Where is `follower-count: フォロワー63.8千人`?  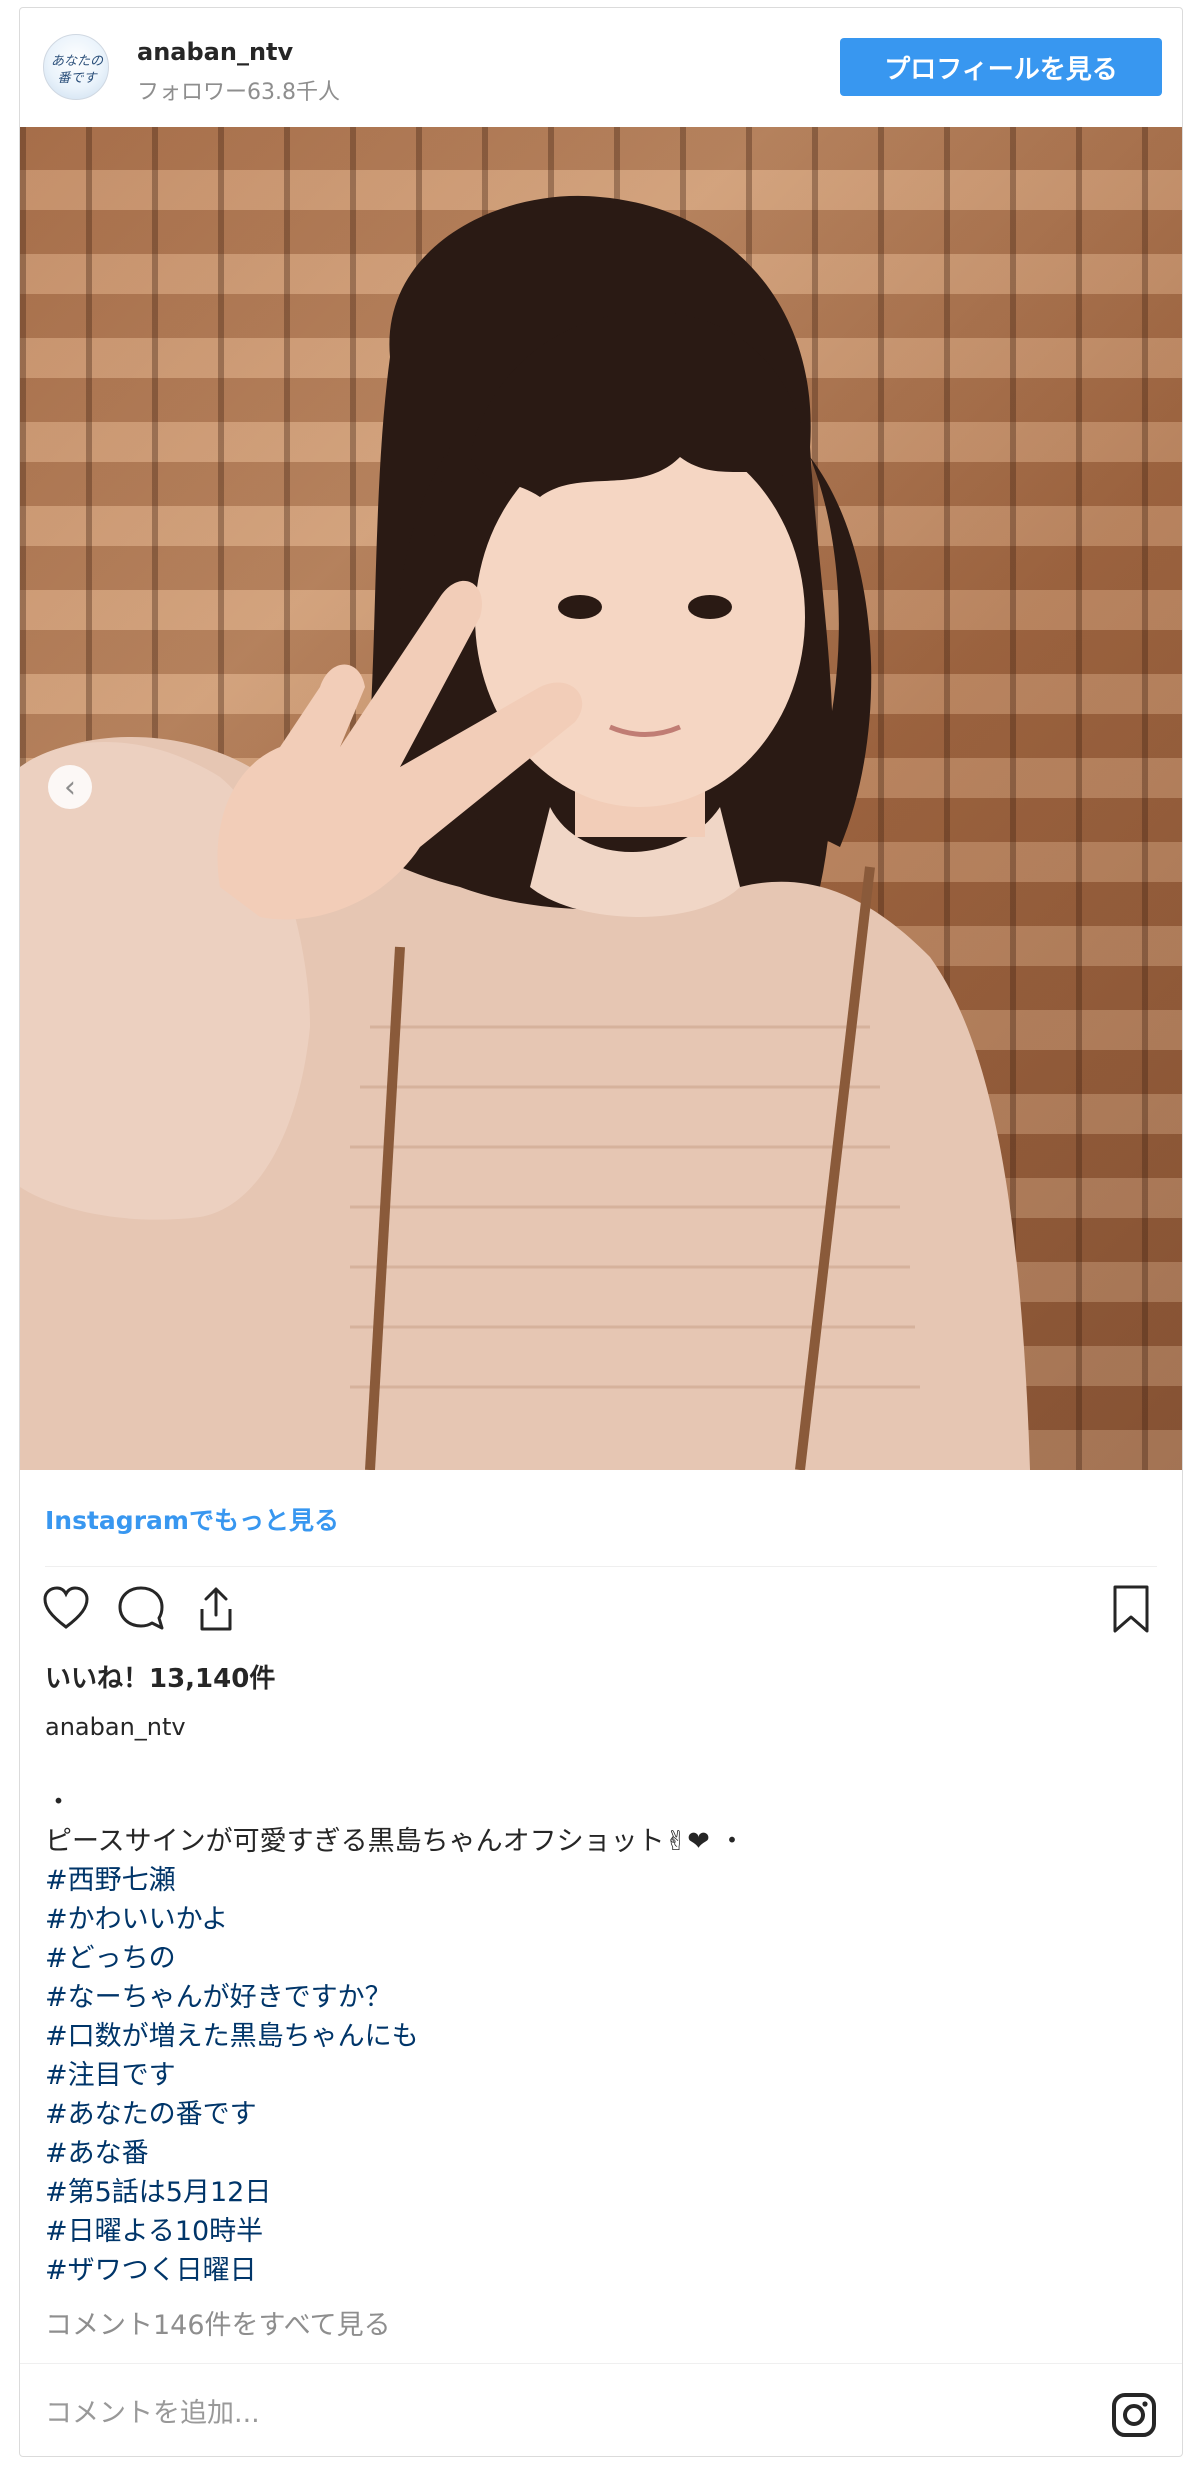
follower-count: フォロワー63.8千人 is located at coordinates (238, 92).